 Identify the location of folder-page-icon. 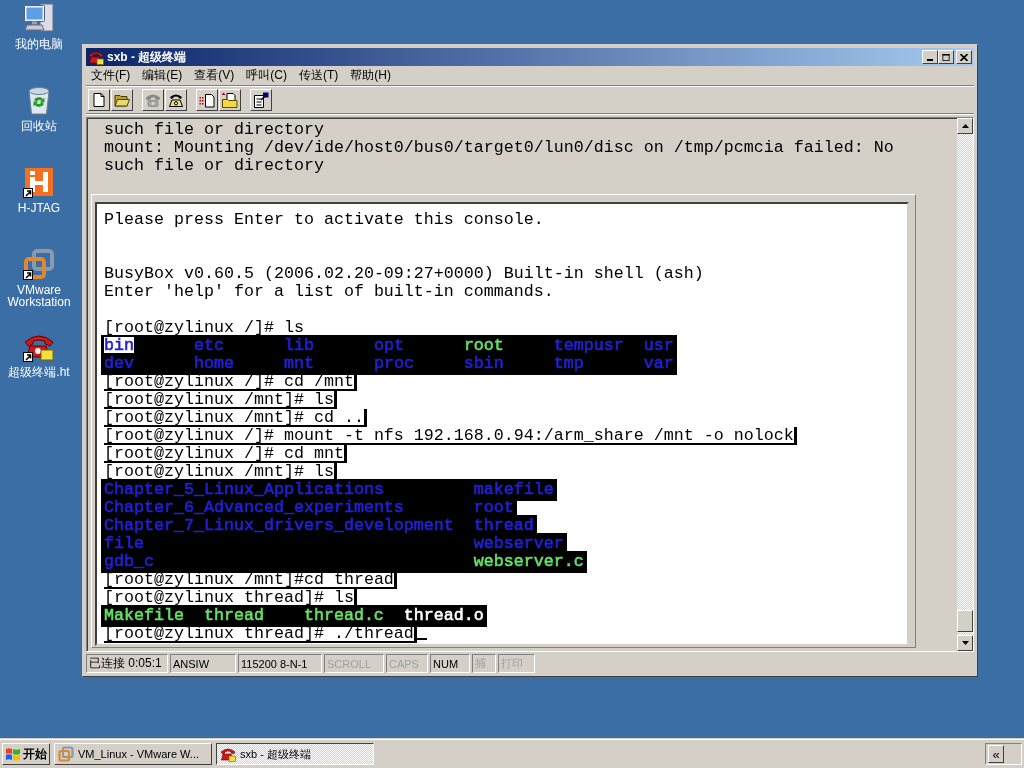
(230, 100).